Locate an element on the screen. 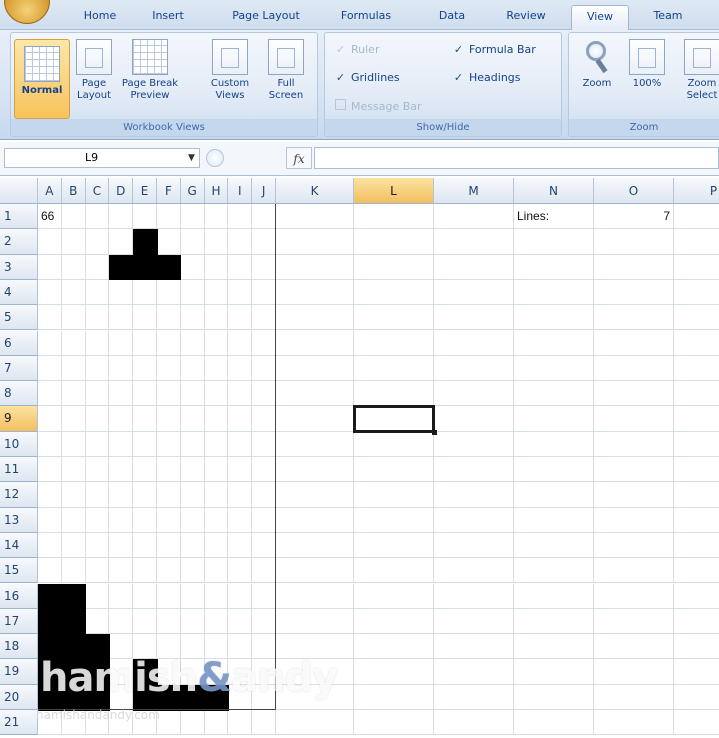 The width and height of the screenshot is (719, 738). row-header: 15 is located at coordinates (19, 571).